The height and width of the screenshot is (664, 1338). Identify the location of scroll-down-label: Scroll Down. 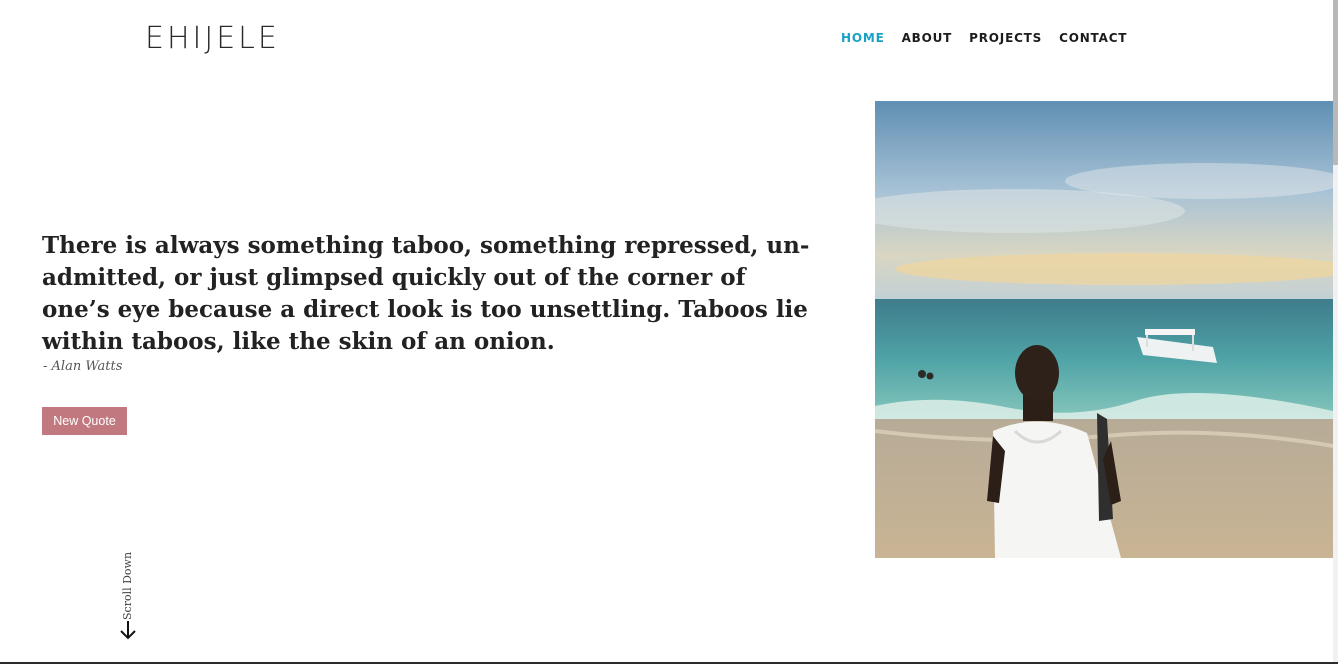
(127, 585).